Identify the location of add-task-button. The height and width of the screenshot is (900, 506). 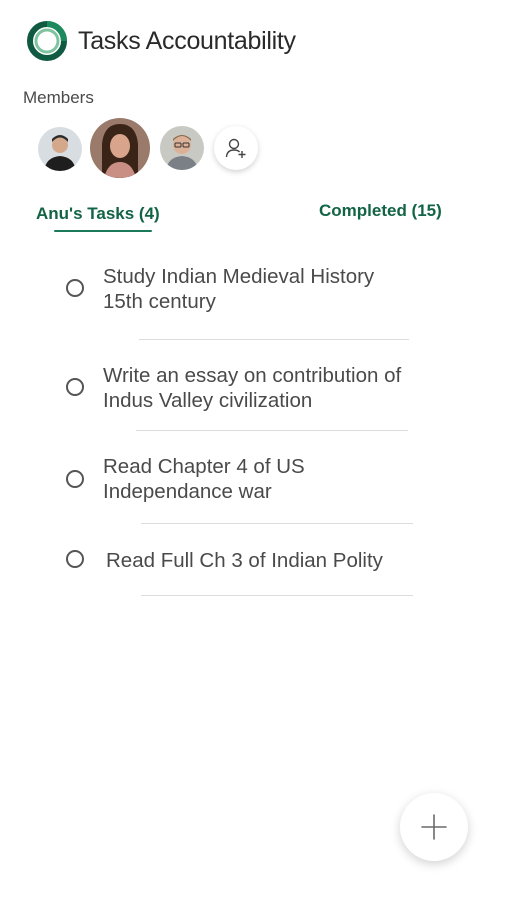
(434, 827).